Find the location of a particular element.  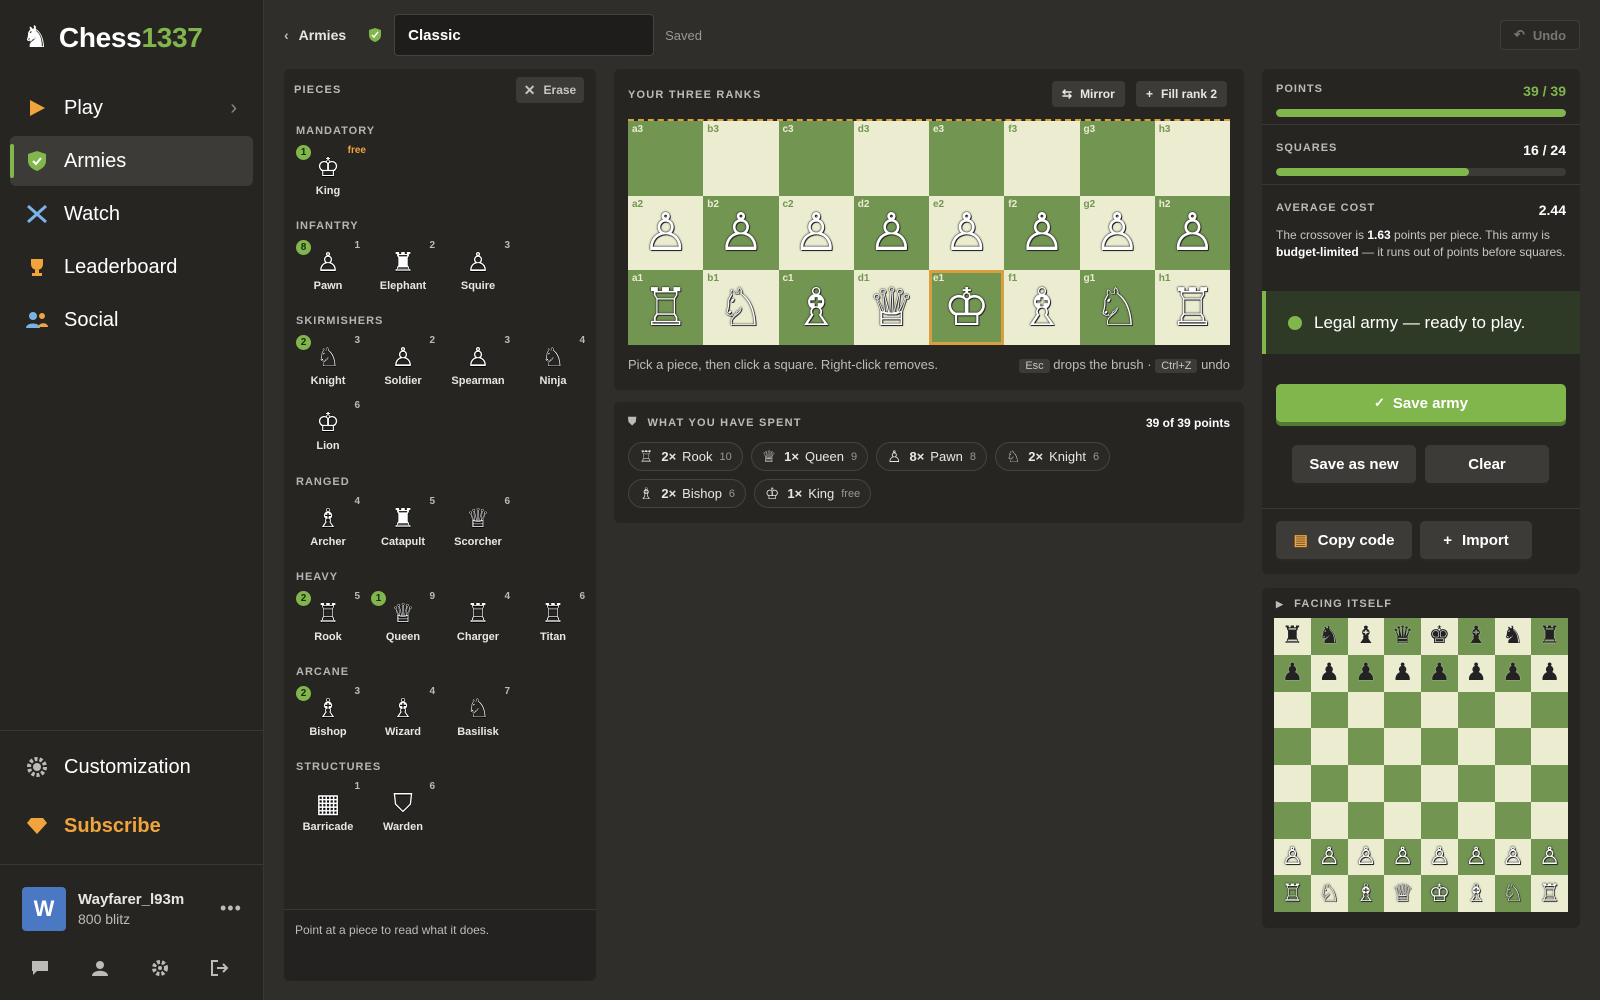

piece-basilisk: 7 ♘ Basilisk is located at coordinates (478, 714).